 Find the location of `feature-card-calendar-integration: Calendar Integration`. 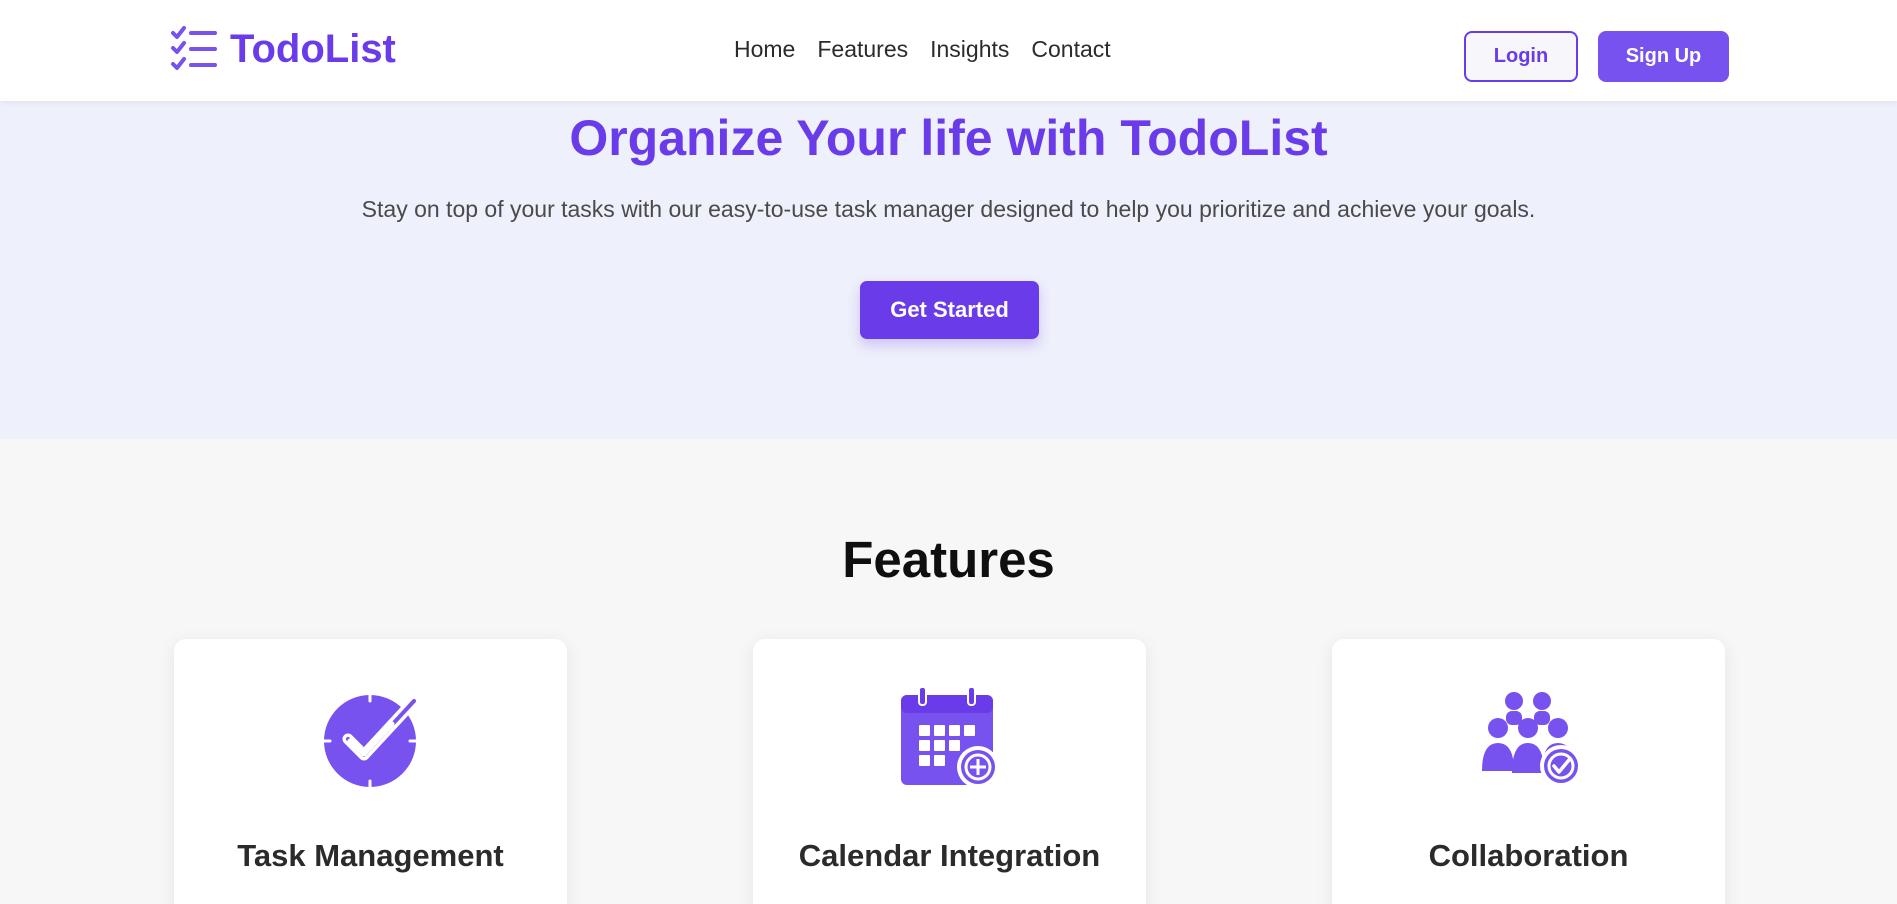

feature-card-calendar-integration: Calendar Integration is located at coordinates (949, 771).